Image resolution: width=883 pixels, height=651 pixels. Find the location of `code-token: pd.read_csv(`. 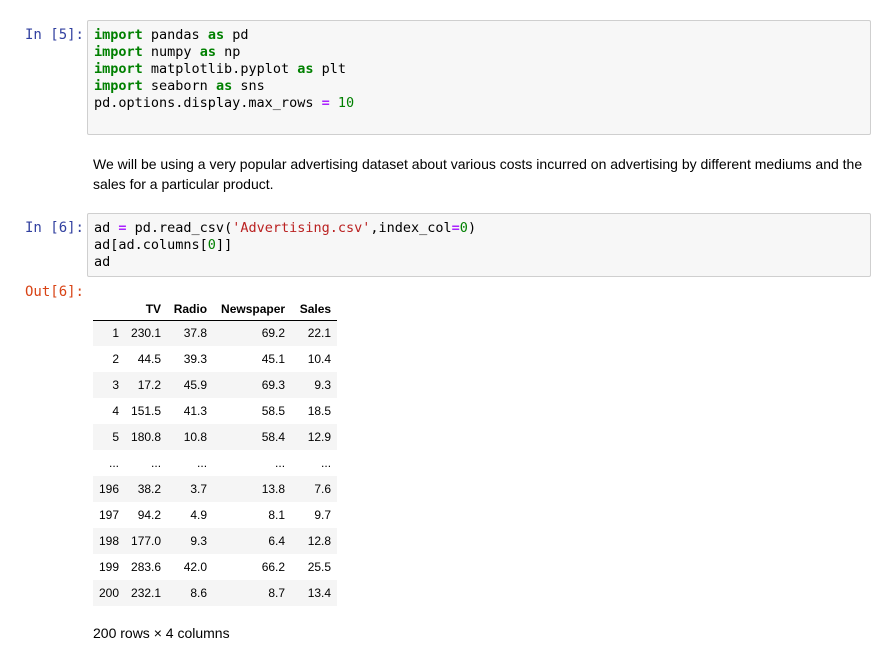

code-token: pd.read_csv( is located at coordinates (179, 228).